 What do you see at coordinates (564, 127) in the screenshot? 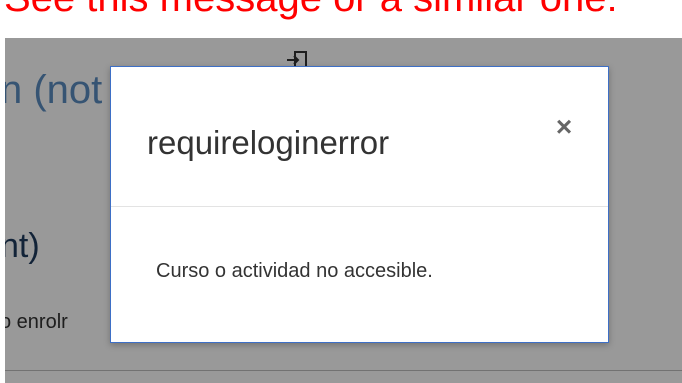
I see `close-icon: ×` at bounding box center [564, 127].